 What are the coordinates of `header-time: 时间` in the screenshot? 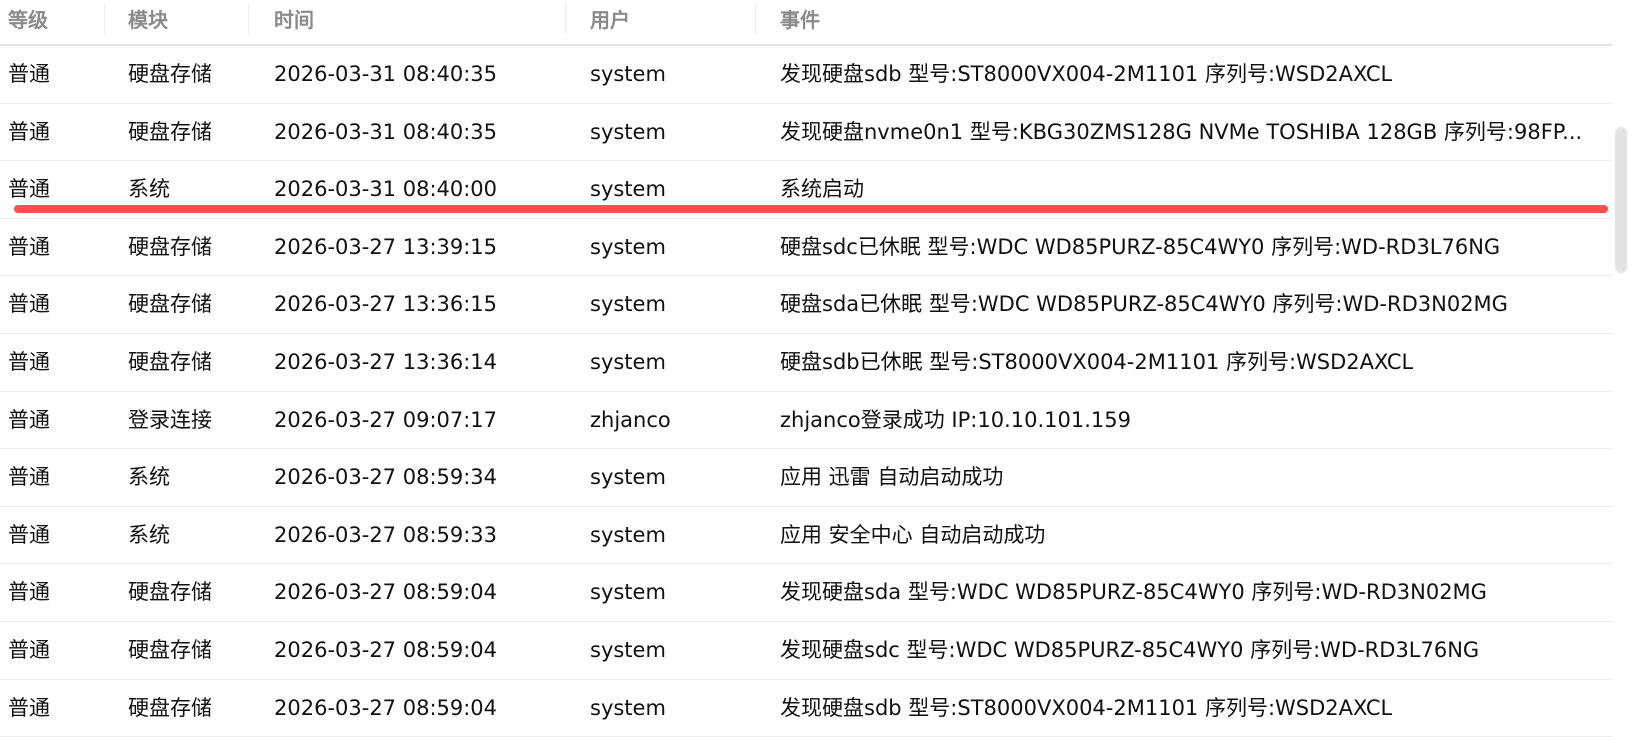 It's located at (294, 20).